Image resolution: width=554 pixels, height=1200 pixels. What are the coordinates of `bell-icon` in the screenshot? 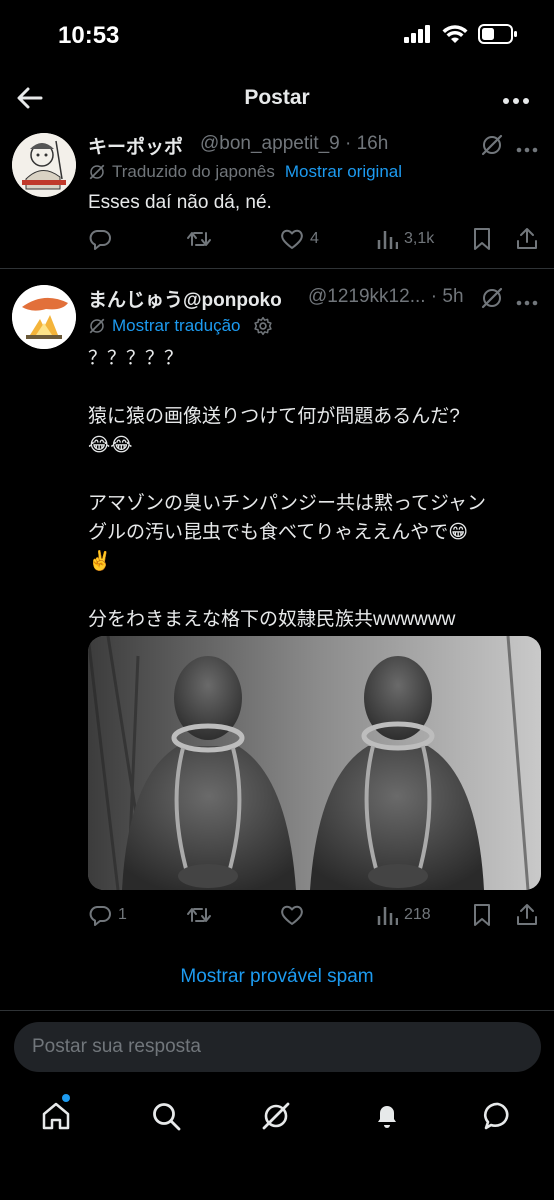 It's located at (387, 1117).